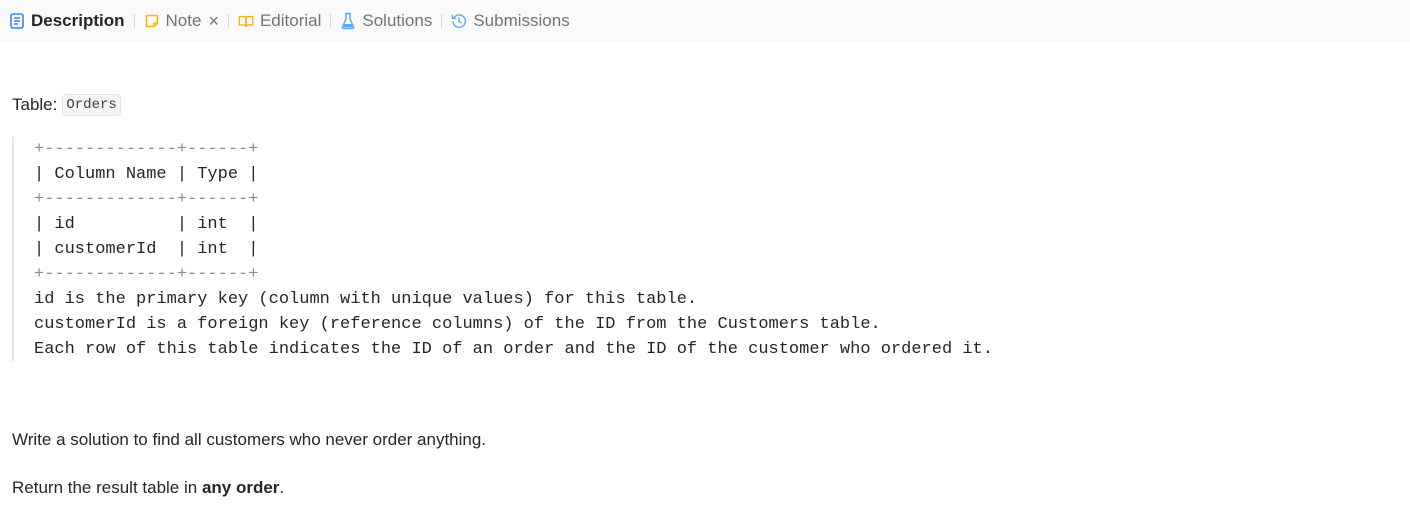 The image size is (1410, 511). I want to click on history-icon, so click(459, 21).